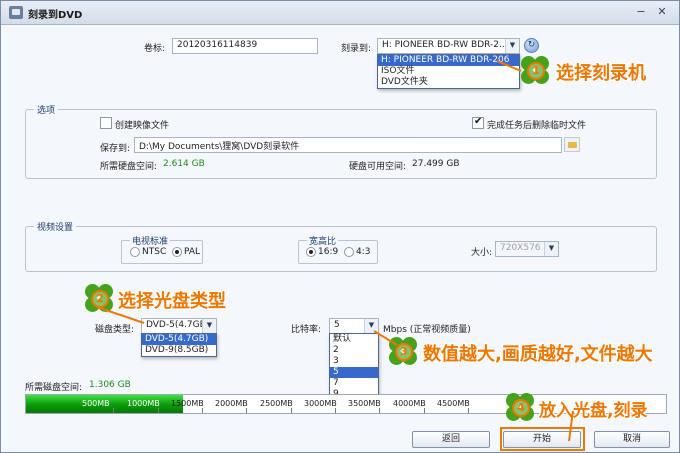  What do you see at coordinates (54, 388) in the screenshot?
I see `disc-space-label: 所需磁盘空间:` at bounding box center [54, 388].